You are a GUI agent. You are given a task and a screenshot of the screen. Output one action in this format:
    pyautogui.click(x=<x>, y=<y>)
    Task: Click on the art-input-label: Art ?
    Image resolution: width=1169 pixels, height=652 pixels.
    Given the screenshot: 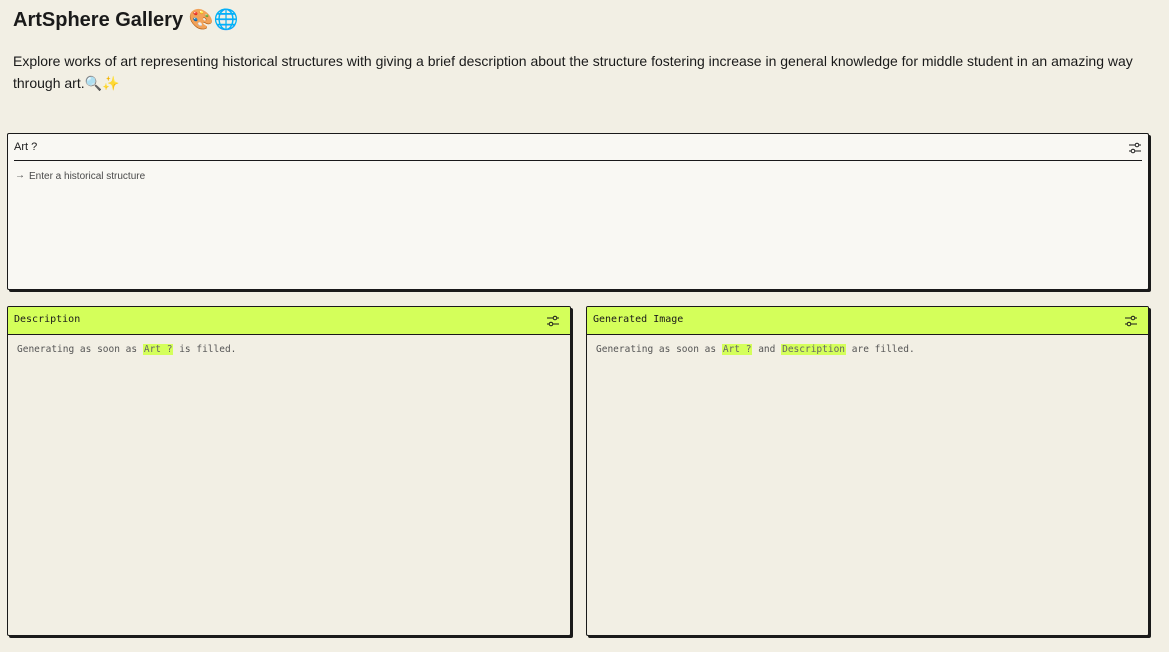 What is the action you would take?
    pyautogui.click(x=26, y=147)
    